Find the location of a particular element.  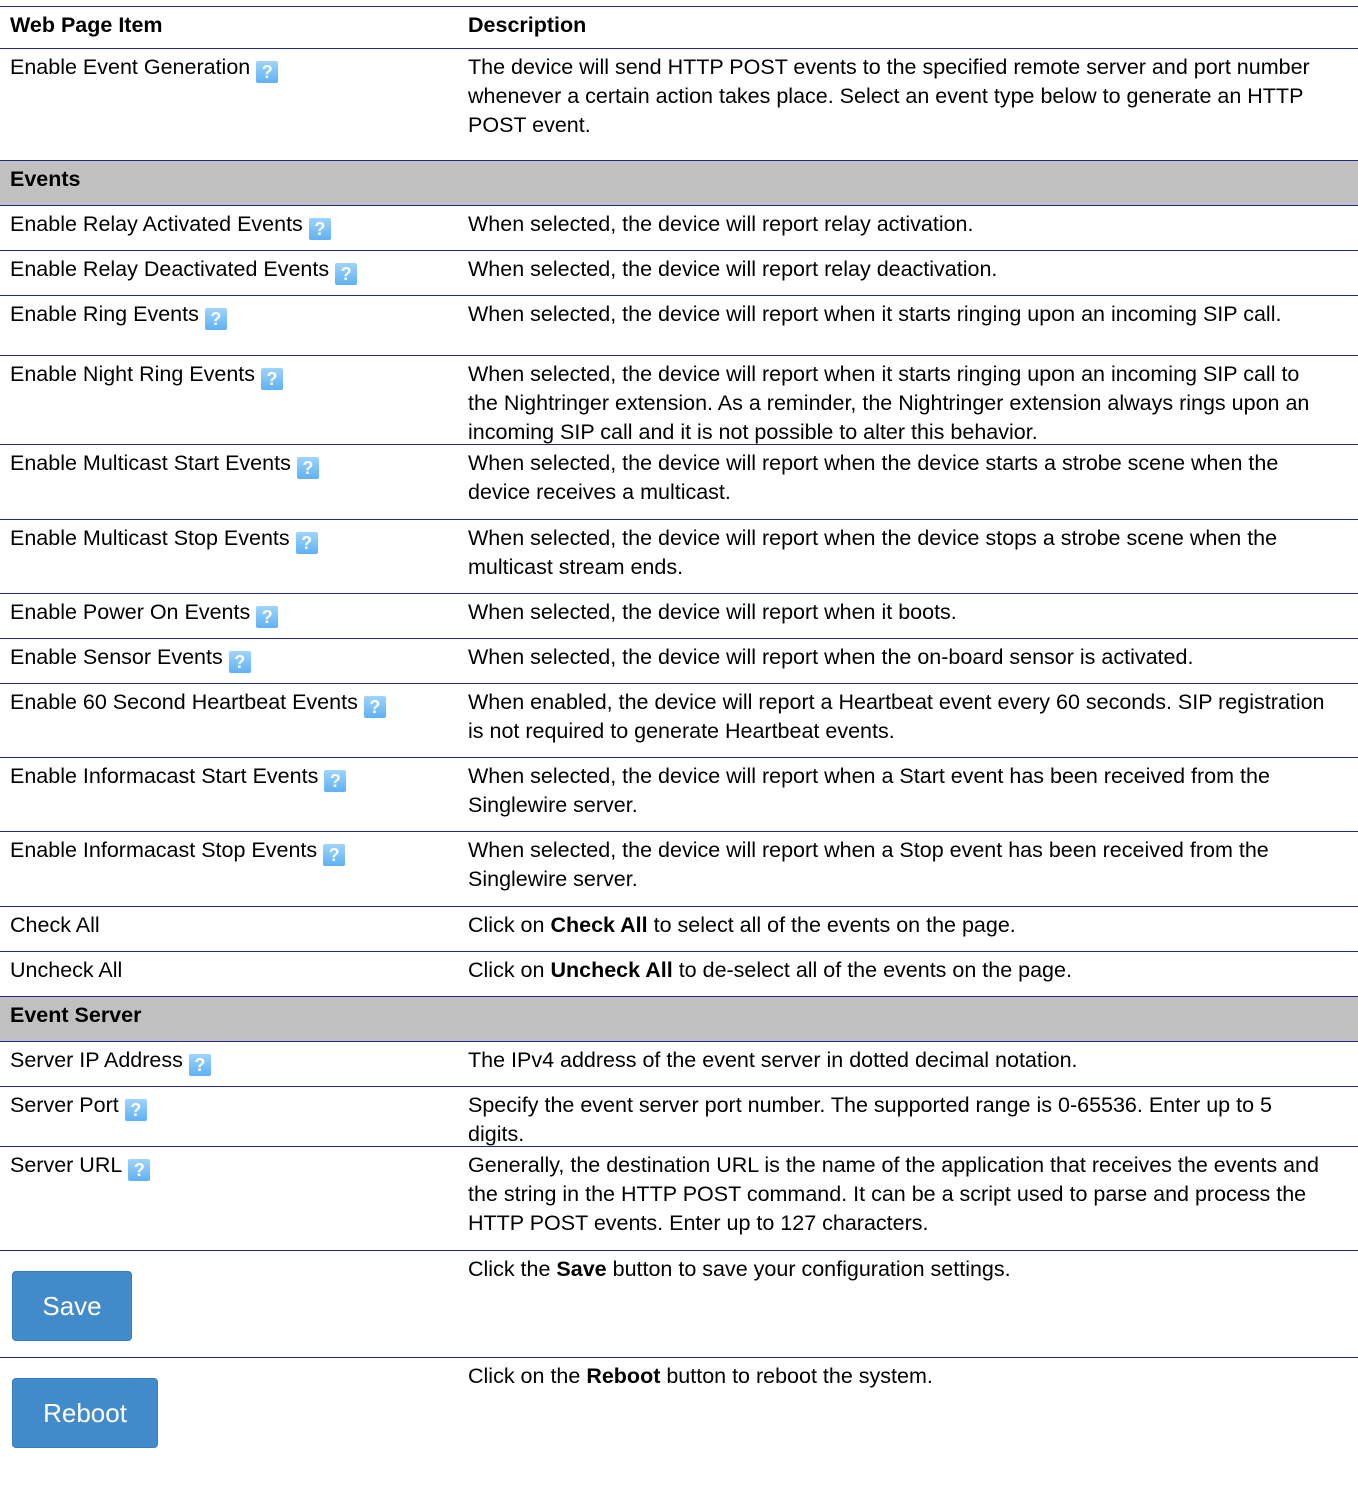

item-cell: Enable Multicast Start Events? is located at coordinates (230, 462).